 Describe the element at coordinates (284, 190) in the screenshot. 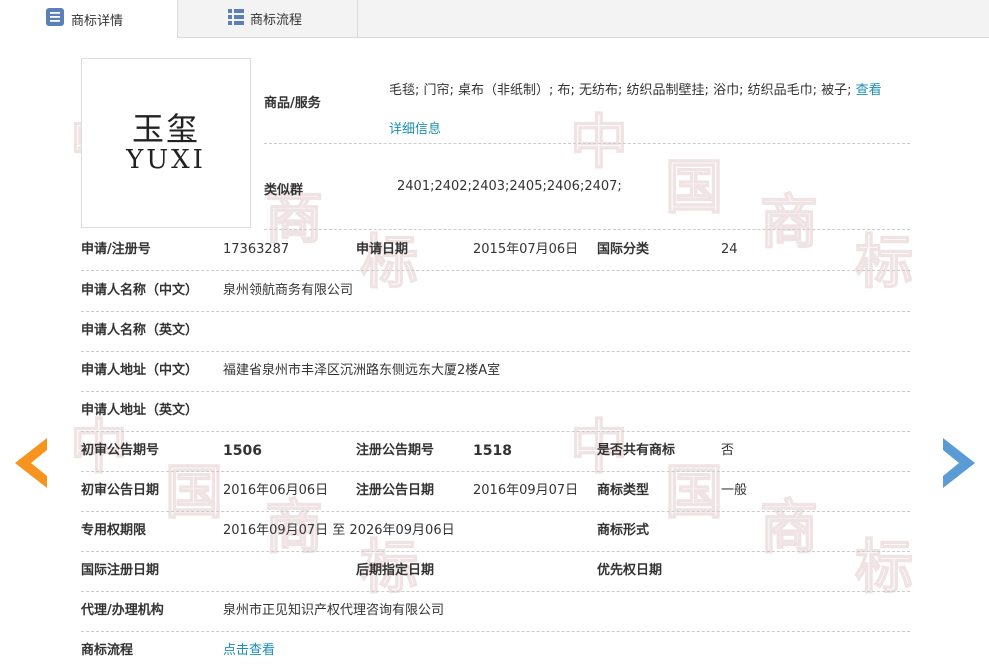

I see `similar-group-label: 类似群` at that location.